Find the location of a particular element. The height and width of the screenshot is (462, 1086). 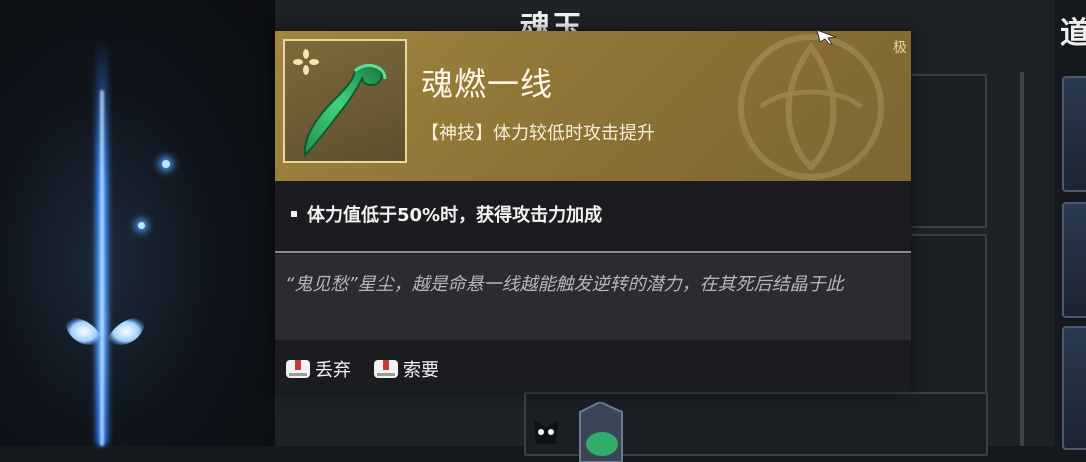

item-effect: 体力值低于50%时，获得攻击力加成 is located at coordinates (446, 214).